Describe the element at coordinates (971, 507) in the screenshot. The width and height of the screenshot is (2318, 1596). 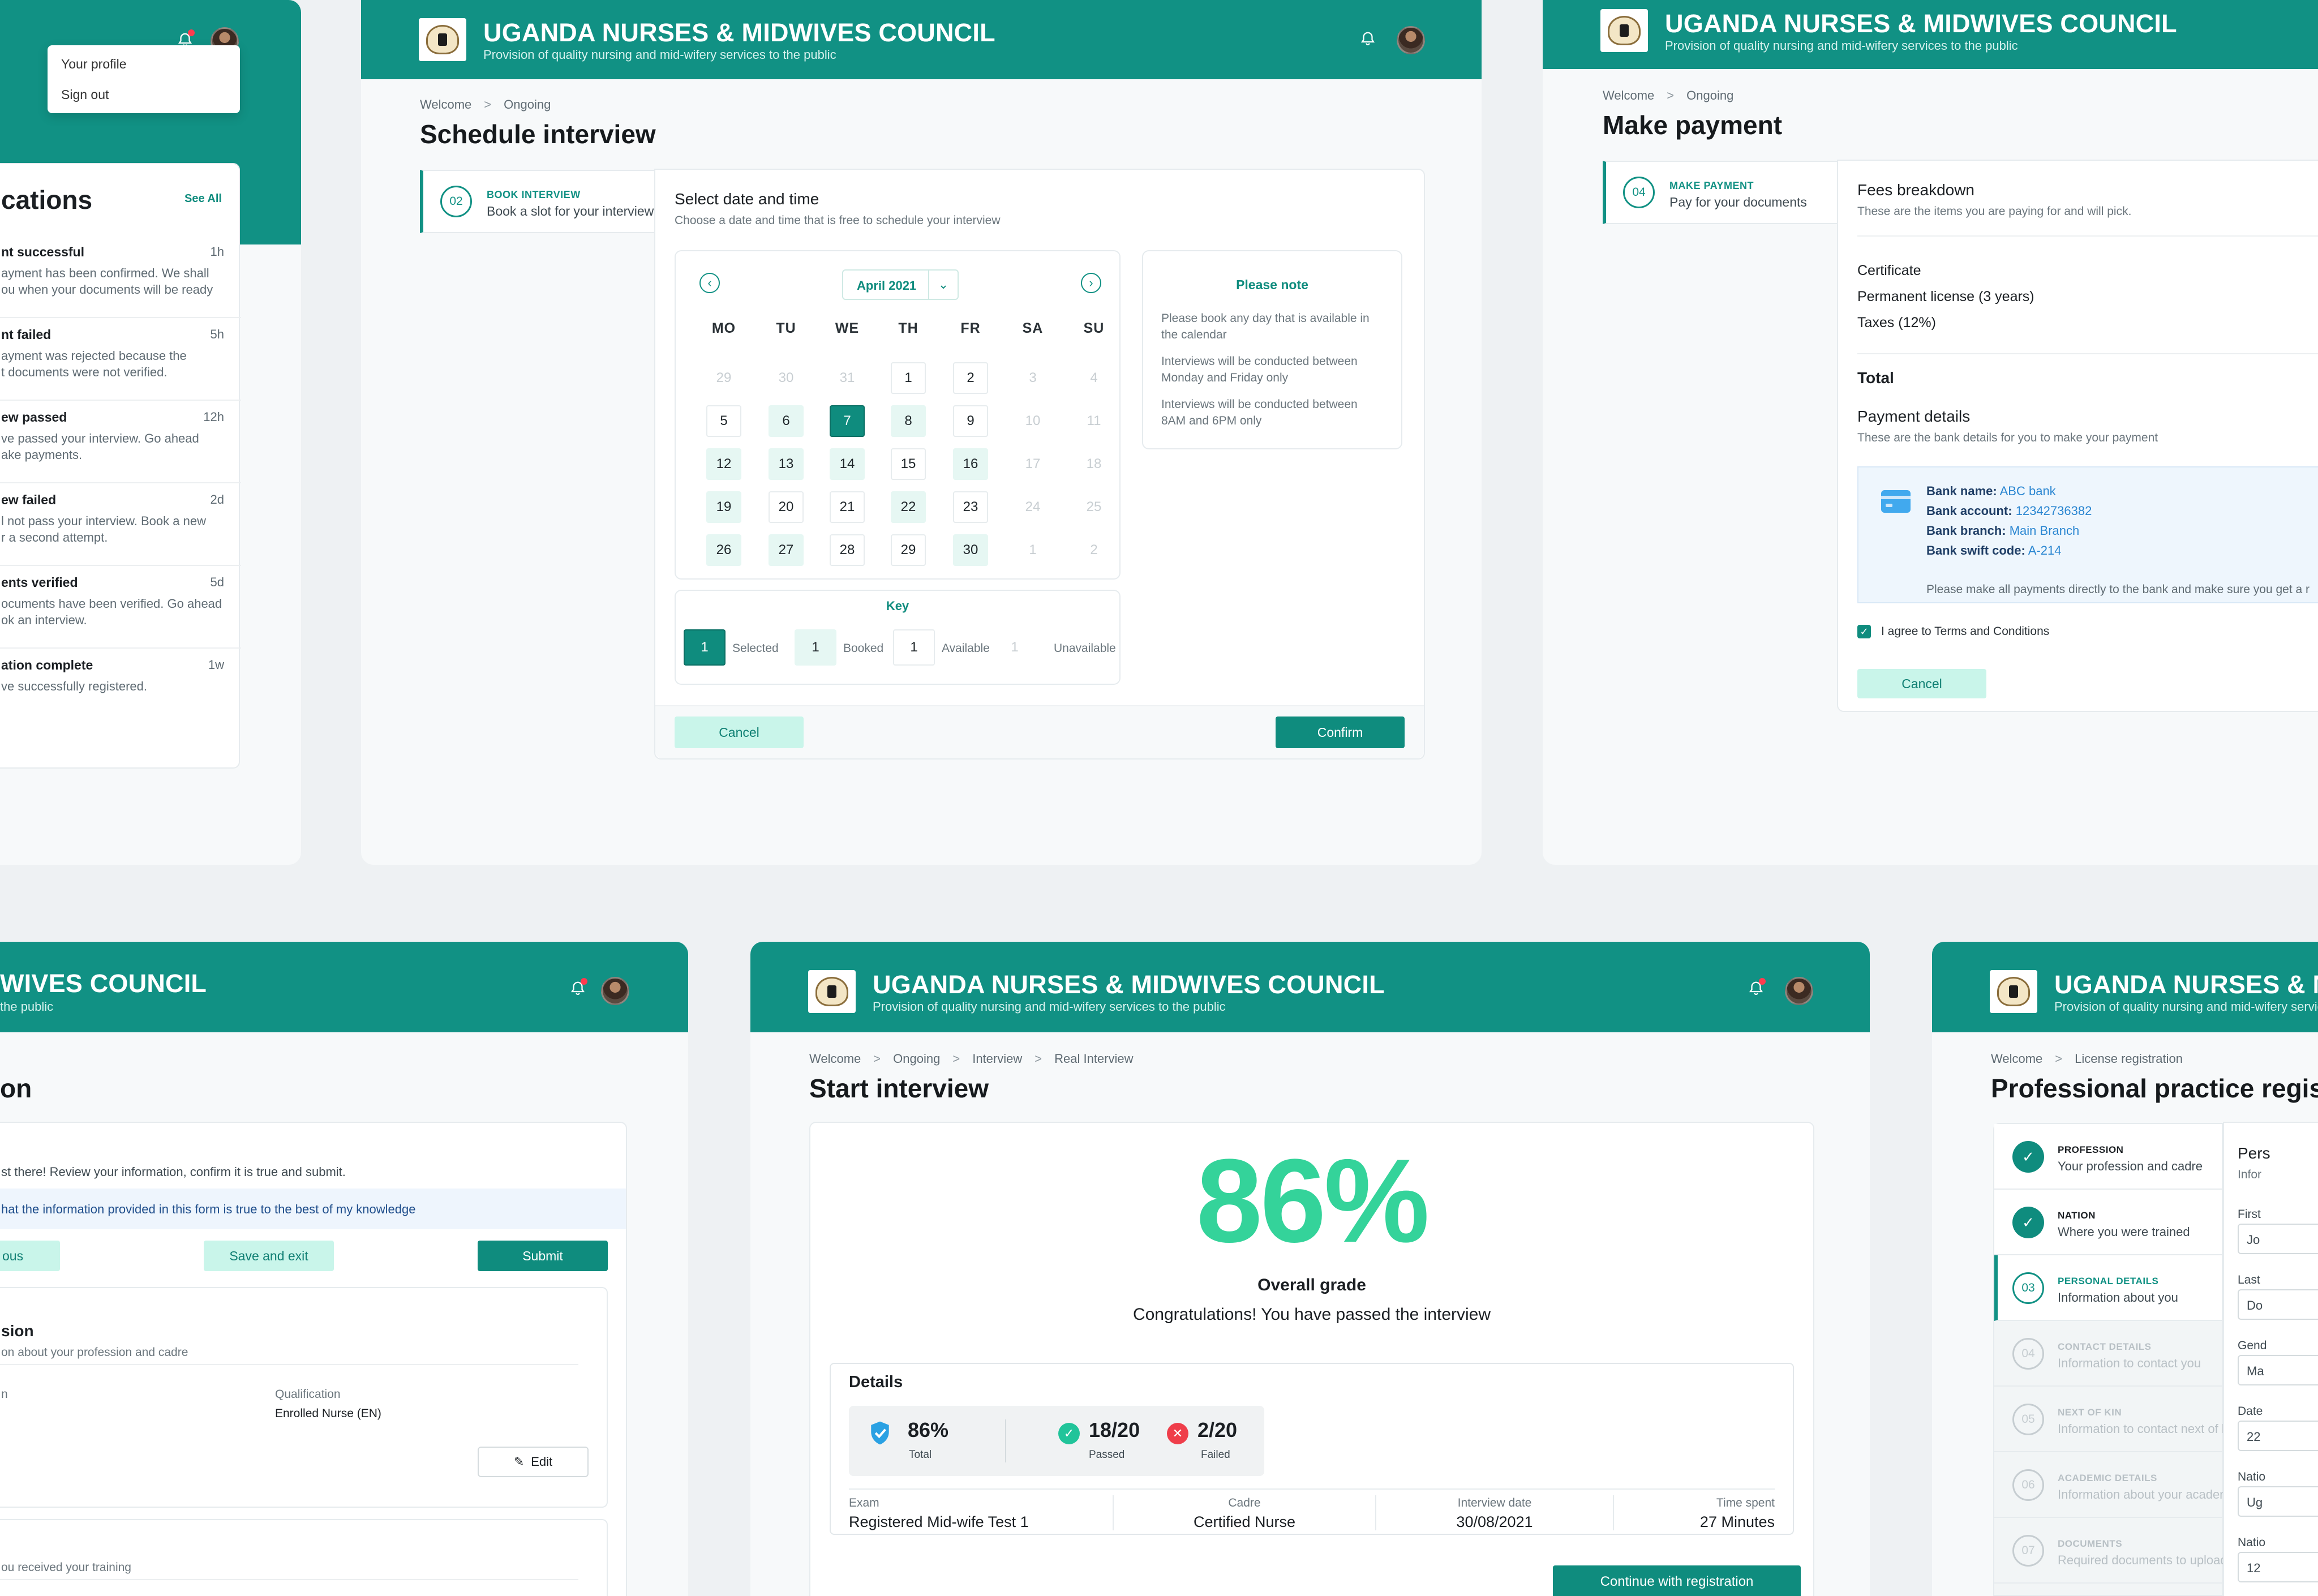
I see `calendar-day: 23` at that location.